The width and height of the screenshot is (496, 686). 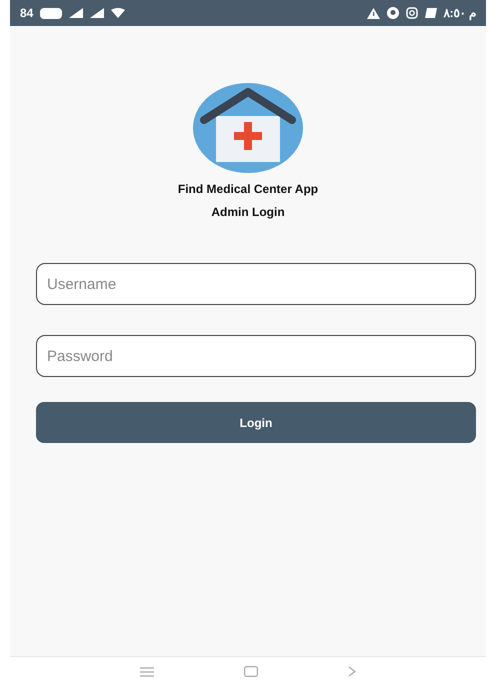 I want to click on home-icon, so click(x=251, y=671).